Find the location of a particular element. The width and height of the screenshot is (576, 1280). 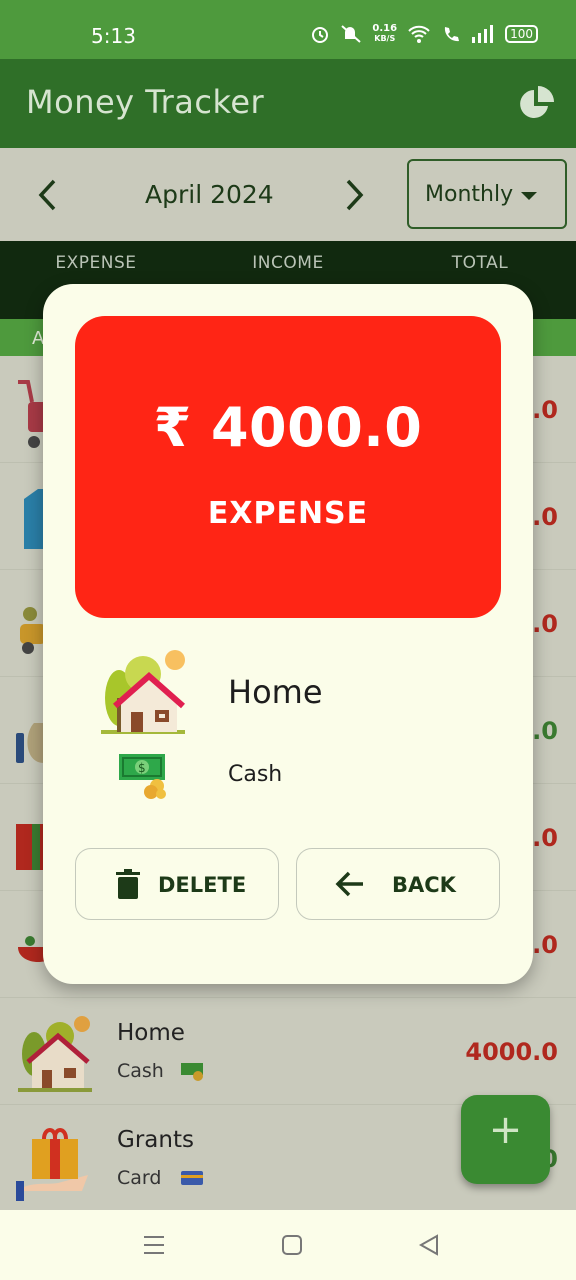

dialog-amount: ₹ 4000.0 is located at coordinates (288, 427).